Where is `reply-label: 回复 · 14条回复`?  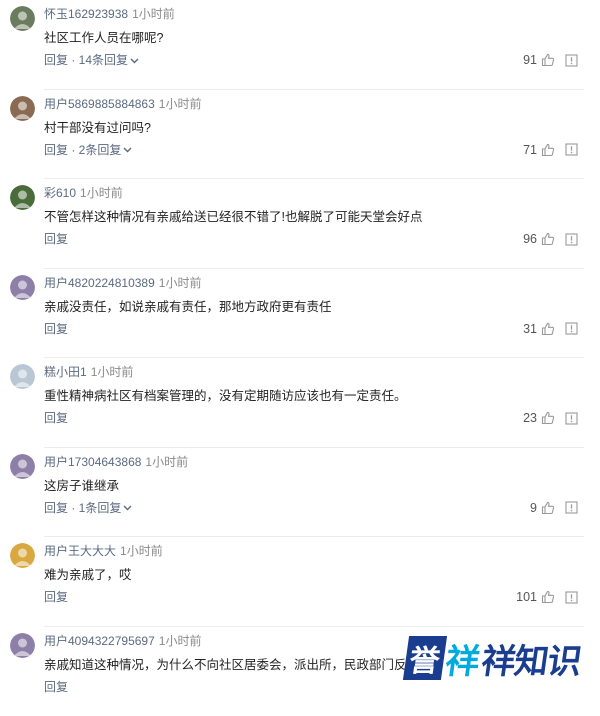
reply-label: 回复 · 14条回复 is located at coordinates (86, 60).